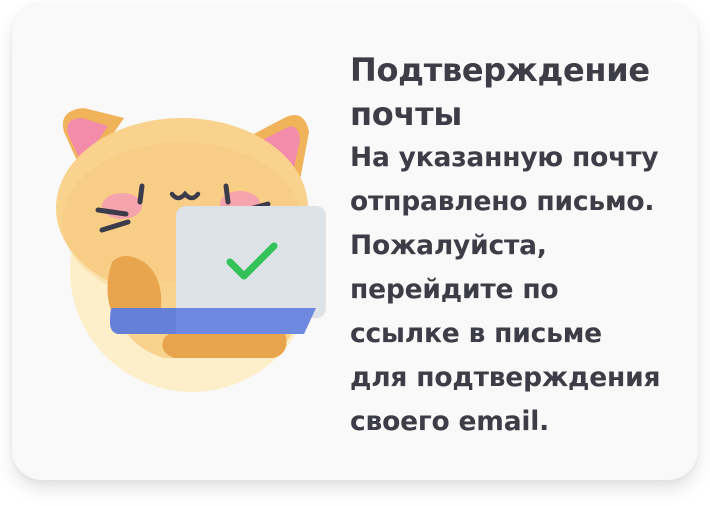 This screenshot has height=506, width=710. Describe the element at coordinates (227, 194) in the screenshot. I see `cat-right-eye` at that location.